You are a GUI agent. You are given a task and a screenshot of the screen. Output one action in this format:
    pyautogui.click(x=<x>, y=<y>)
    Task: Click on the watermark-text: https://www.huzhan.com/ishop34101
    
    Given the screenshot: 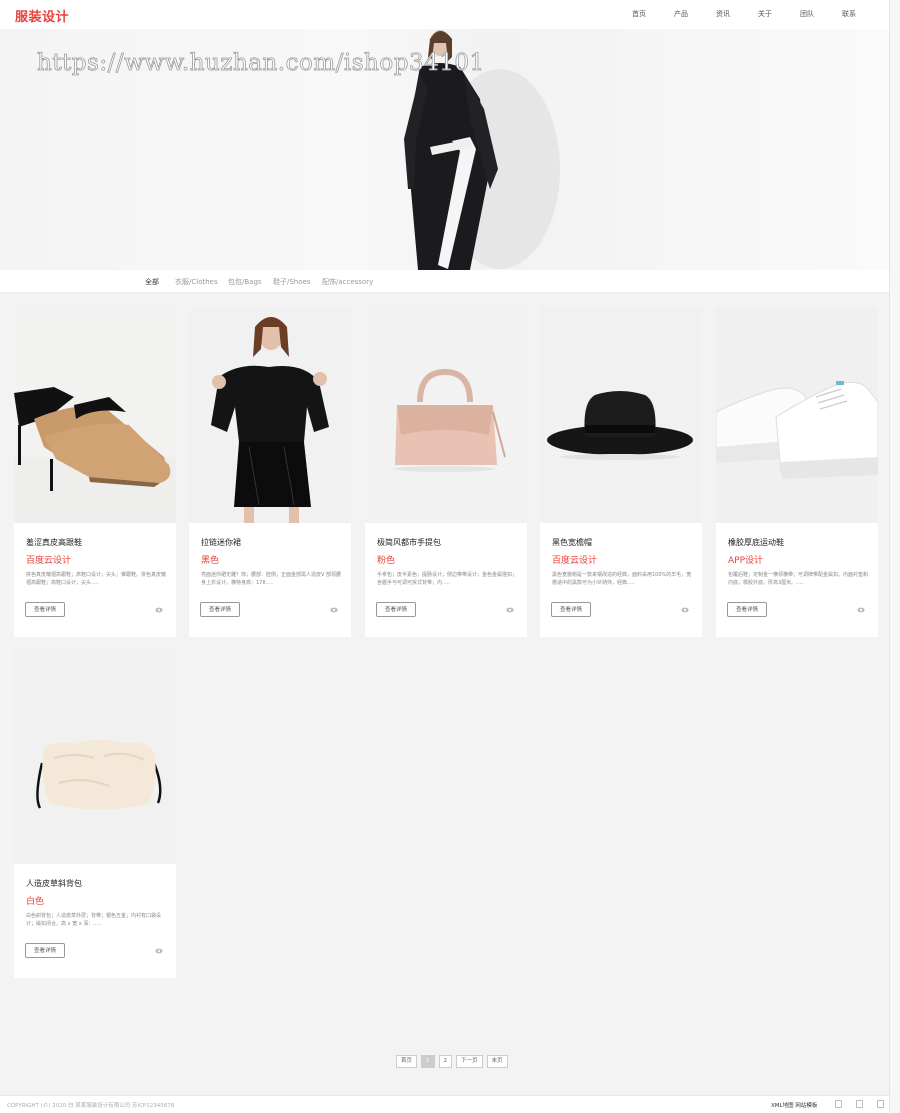 What is the action you would take?
    pyautogui.click(x=261, y=63)
    